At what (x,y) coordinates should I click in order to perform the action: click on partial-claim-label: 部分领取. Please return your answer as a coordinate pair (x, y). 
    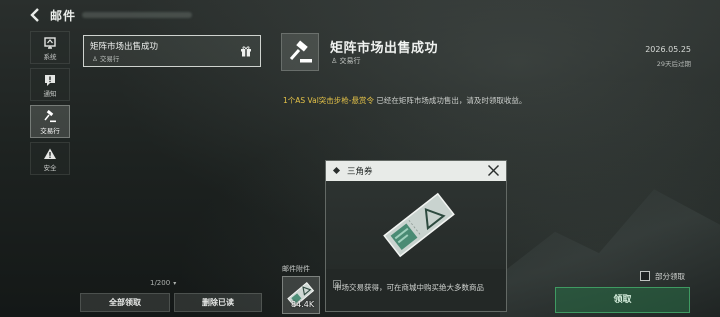
    Looking at the image, I should click on (670, 276).